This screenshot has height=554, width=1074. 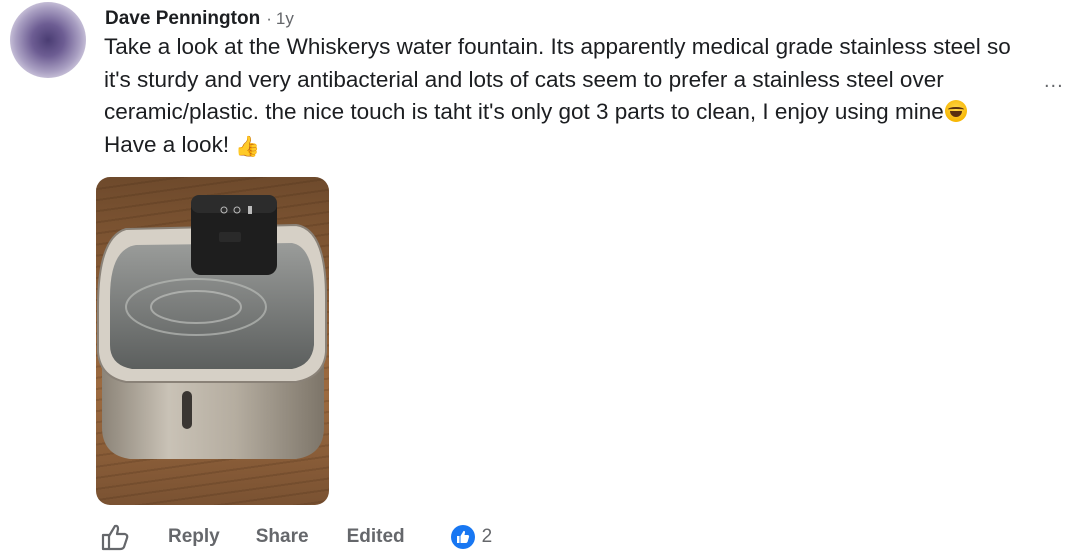 What do you see at coordinates (194, 537) in the screenshot?
I see `reply-button: Reply` at bounding box center [194, 537].